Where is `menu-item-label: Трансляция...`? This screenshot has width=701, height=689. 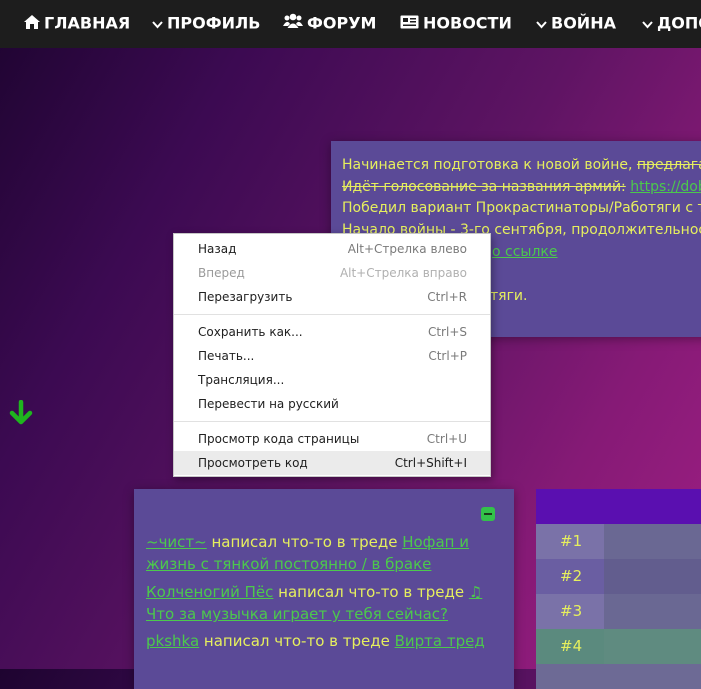 menu-item-label: Трансляция... is located at coordinates (241, 380).